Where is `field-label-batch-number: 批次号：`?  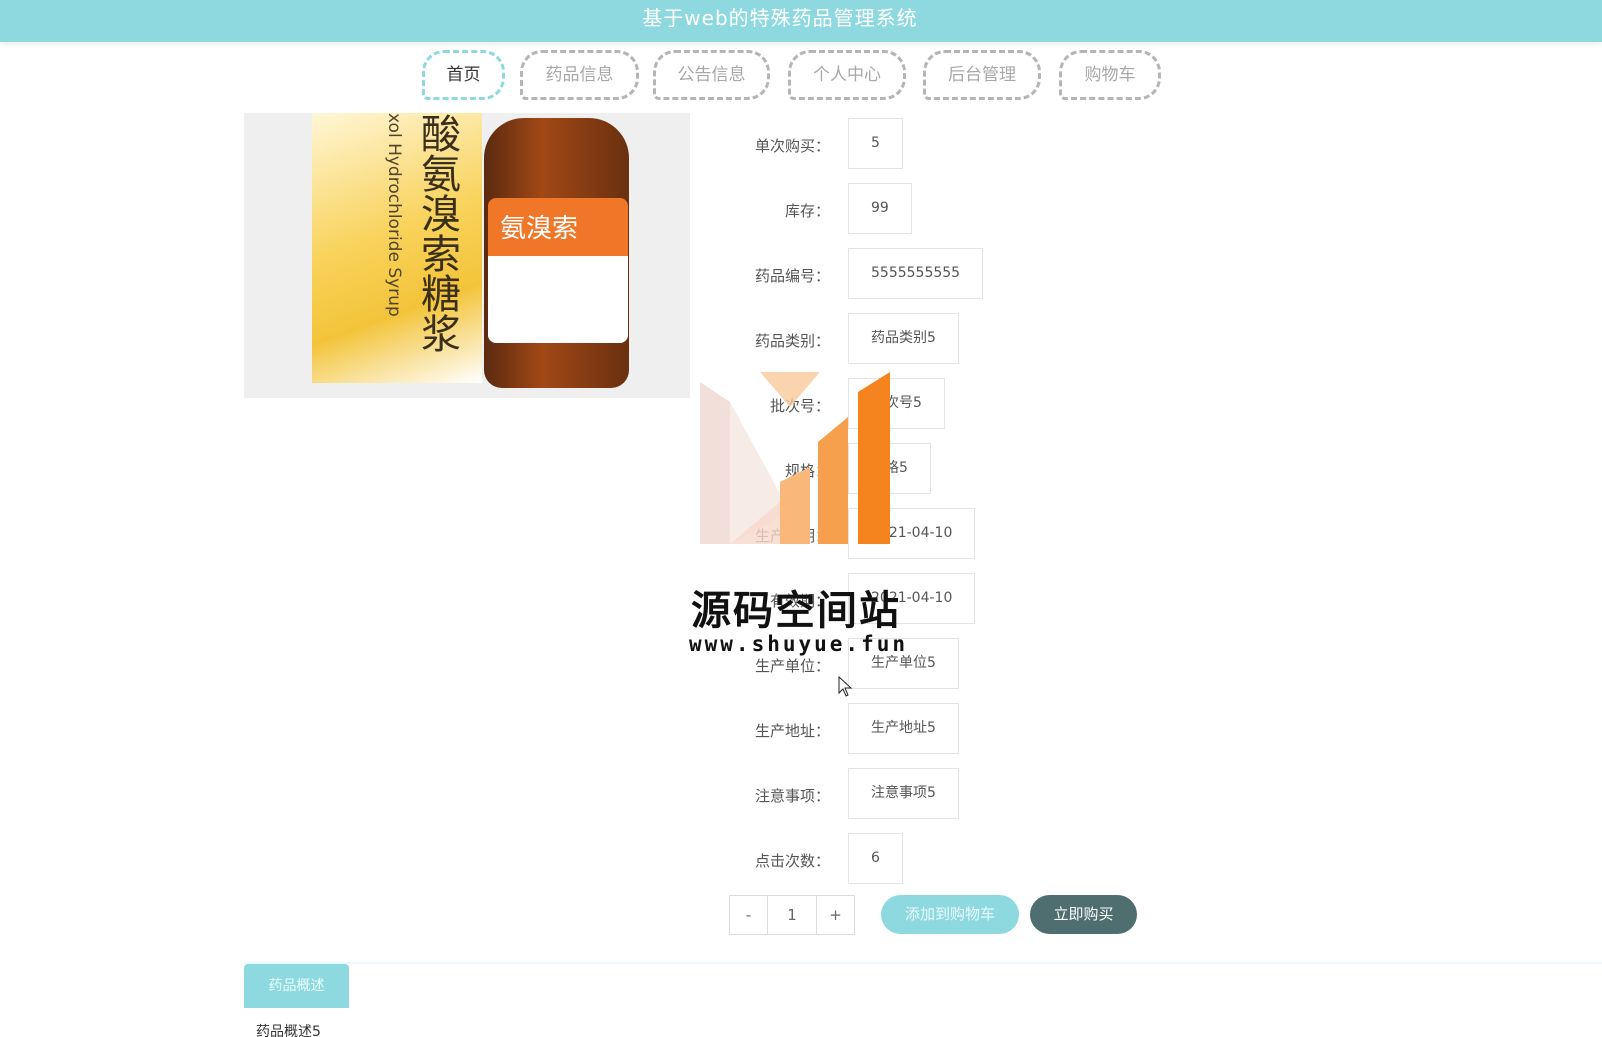
field-label-batch-number: 批次号： is located at coordinates (799, 406).